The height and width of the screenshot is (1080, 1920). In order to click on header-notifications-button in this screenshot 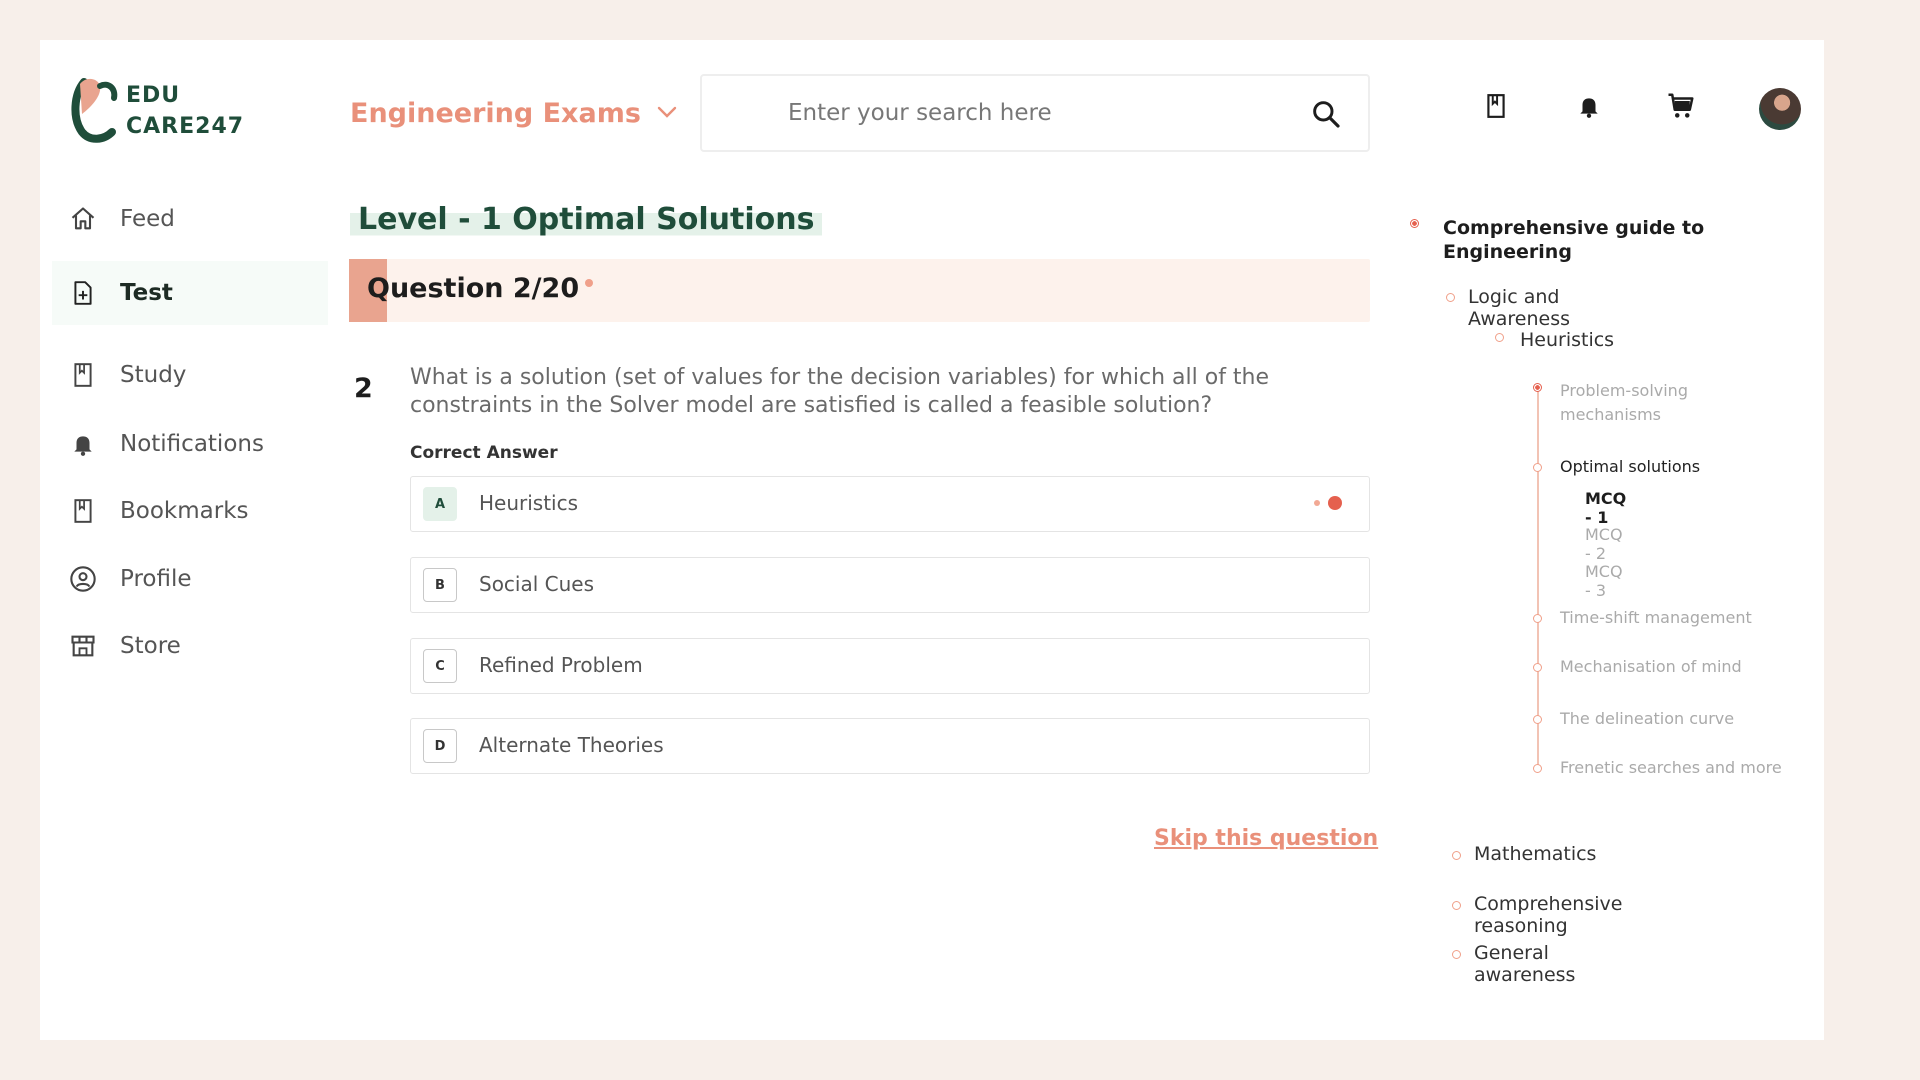, I will do `click(1589, 108)`.